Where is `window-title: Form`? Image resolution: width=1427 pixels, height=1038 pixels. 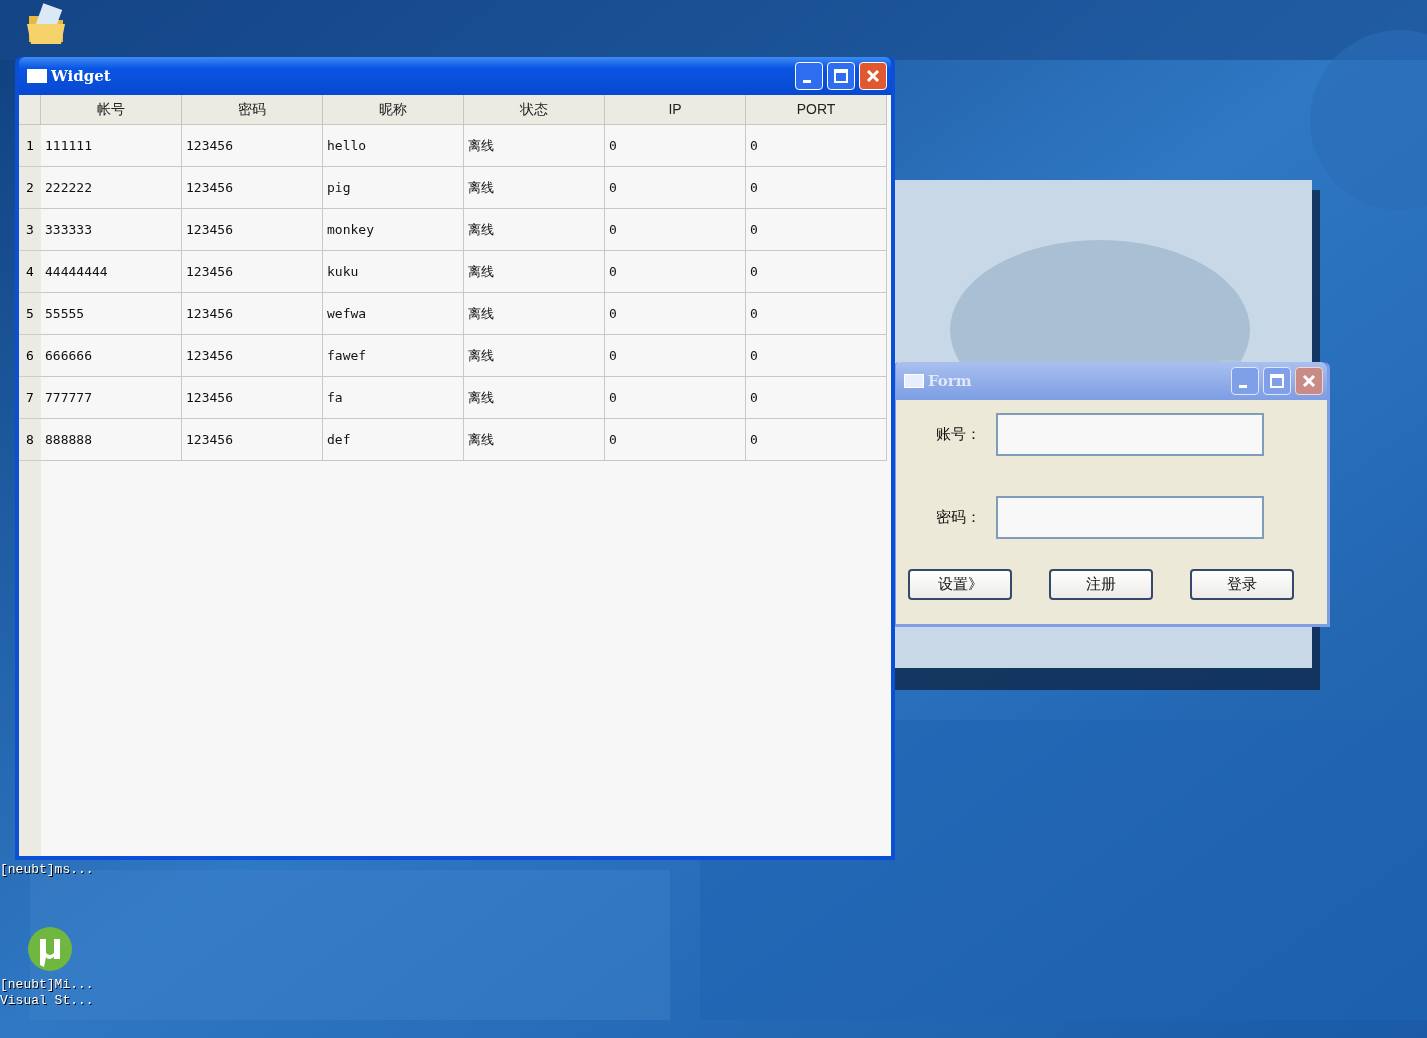
window-title: Form is located at coordinates (950, 381).